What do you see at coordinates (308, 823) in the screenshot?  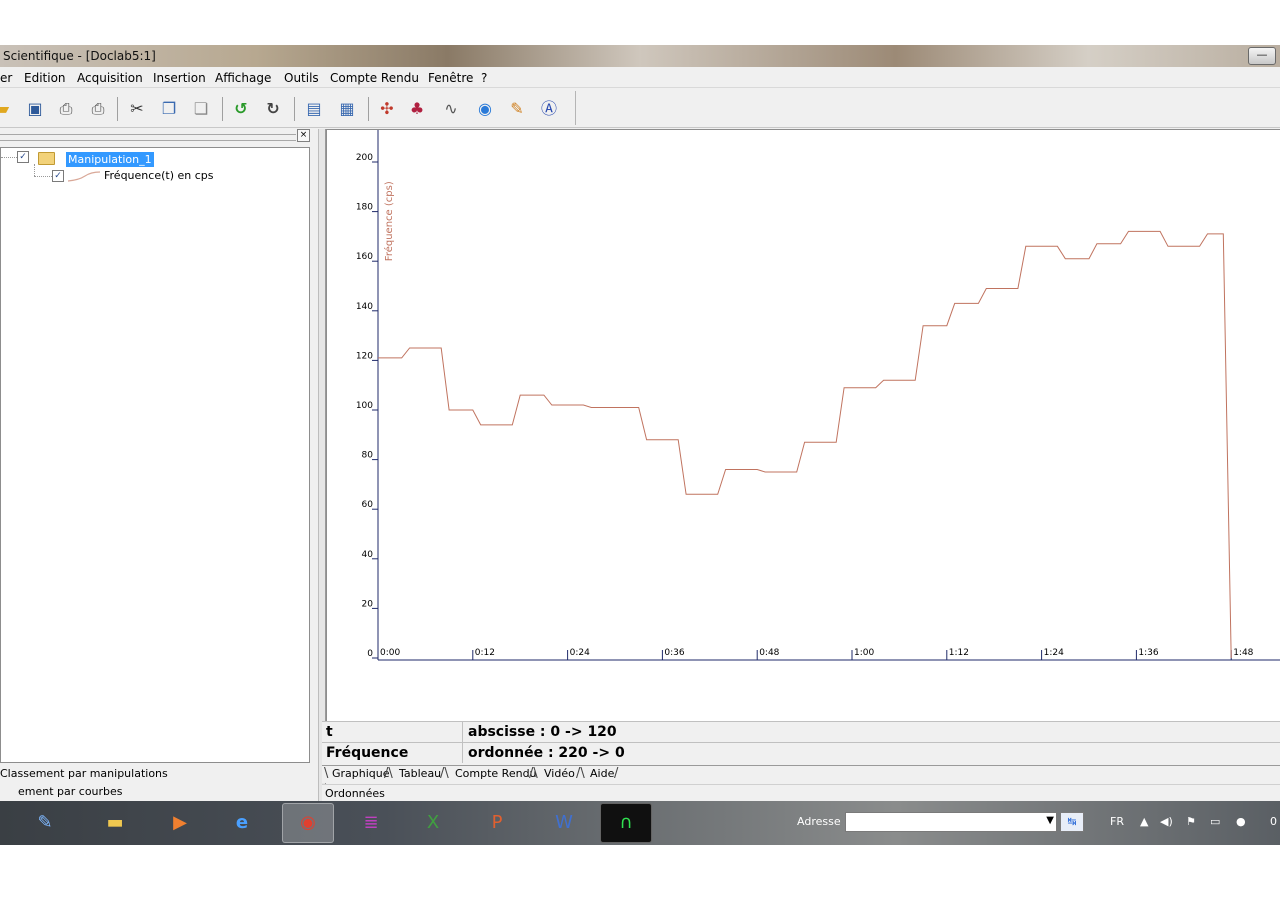 I see `taskbar-chrome-icon: ◉` at bounding box center [308, 823].